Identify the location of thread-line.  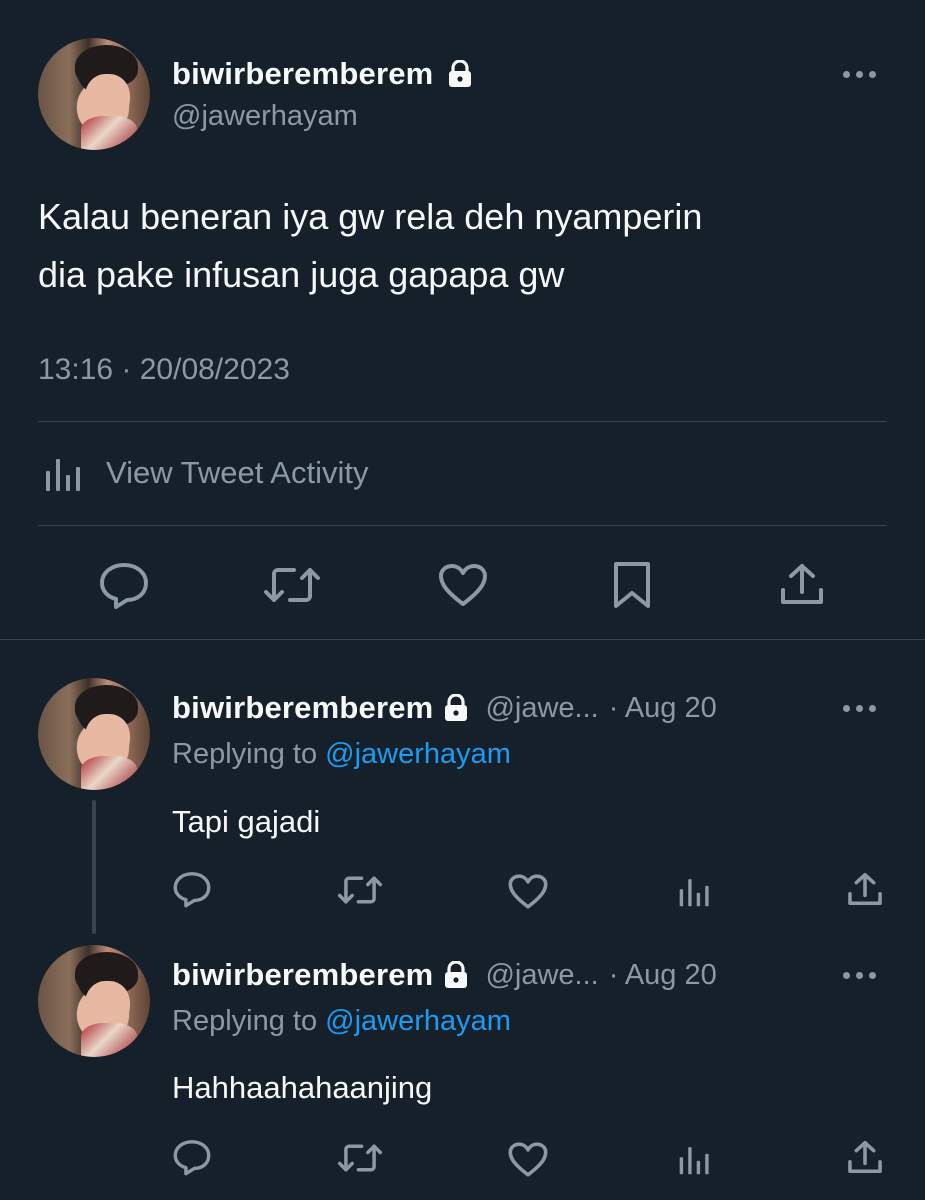
(94, 867).